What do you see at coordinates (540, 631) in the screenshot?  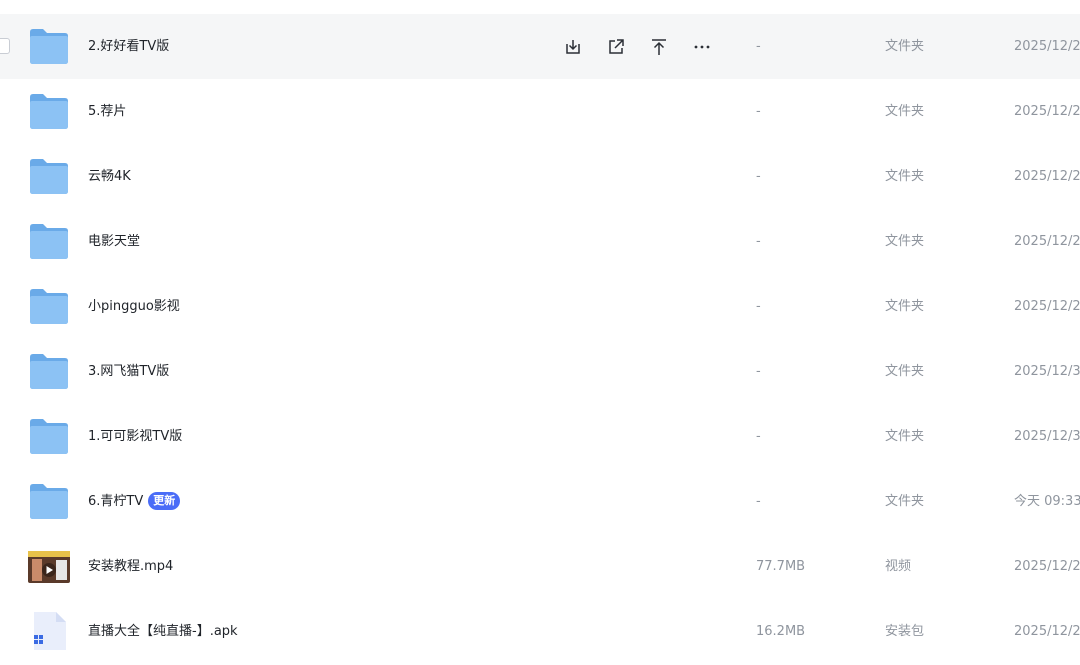 I see `file-row: 直播大全【纯直播-】.apk 16.2MB 安装包 2025/12/2` at bounding box center [540, 631].